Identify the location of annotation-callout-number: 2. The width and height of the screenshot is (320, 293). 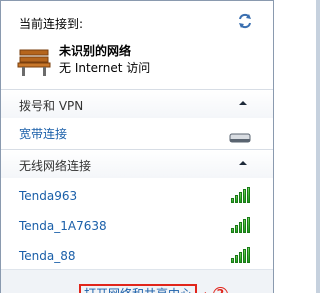
(220, 290).